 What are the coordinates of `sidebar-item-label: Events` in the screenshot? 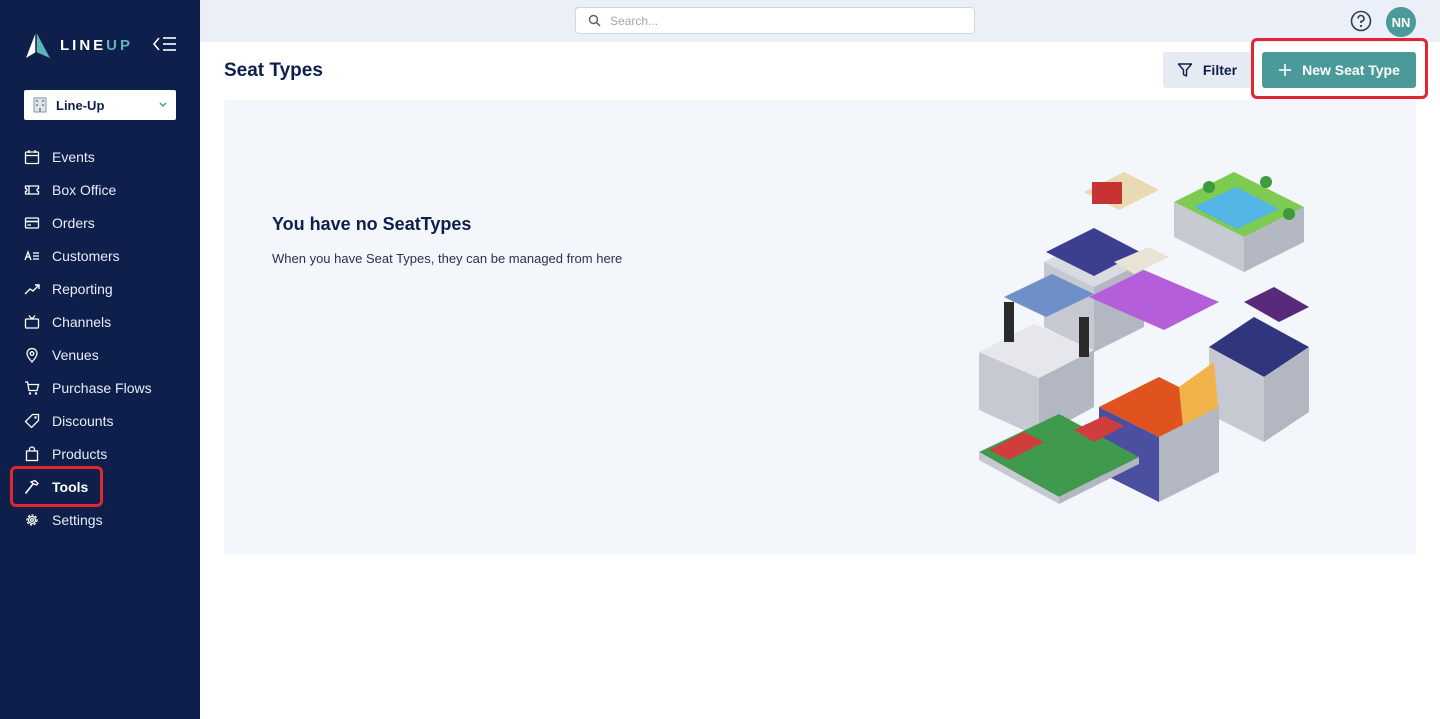 It's located at (73, 156).